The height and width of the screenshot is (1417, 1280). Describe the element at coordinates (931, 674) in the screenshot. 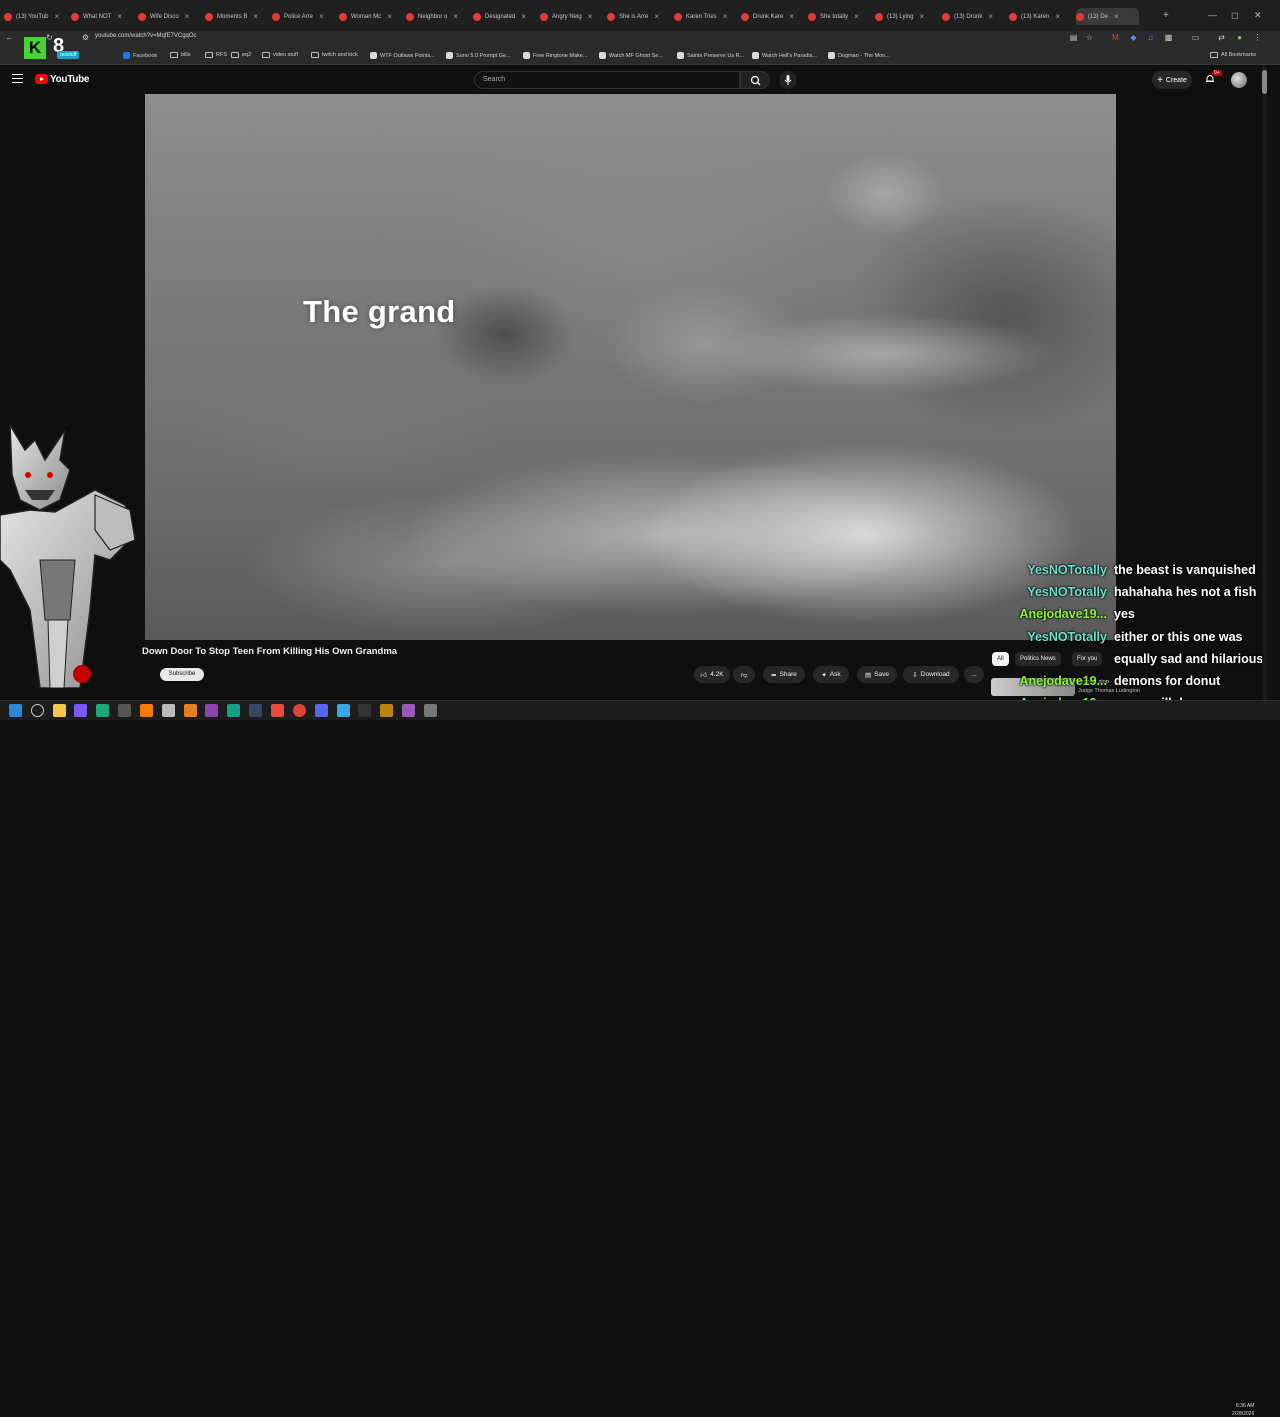

I see `download-button: ⇩ Download` at that location.